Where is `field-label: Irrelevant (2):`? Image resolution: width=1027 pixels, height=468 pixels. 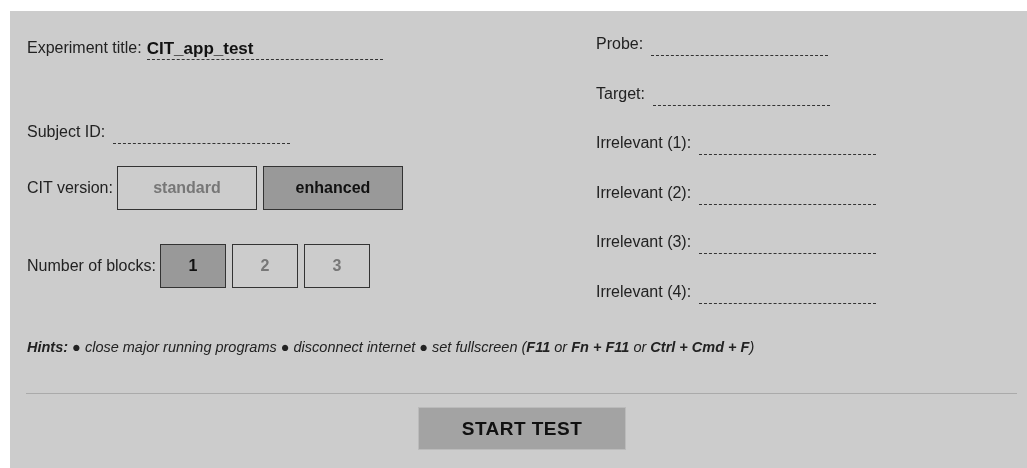
field-label: Irrelevant (2): is located at coordinates (644, 192).